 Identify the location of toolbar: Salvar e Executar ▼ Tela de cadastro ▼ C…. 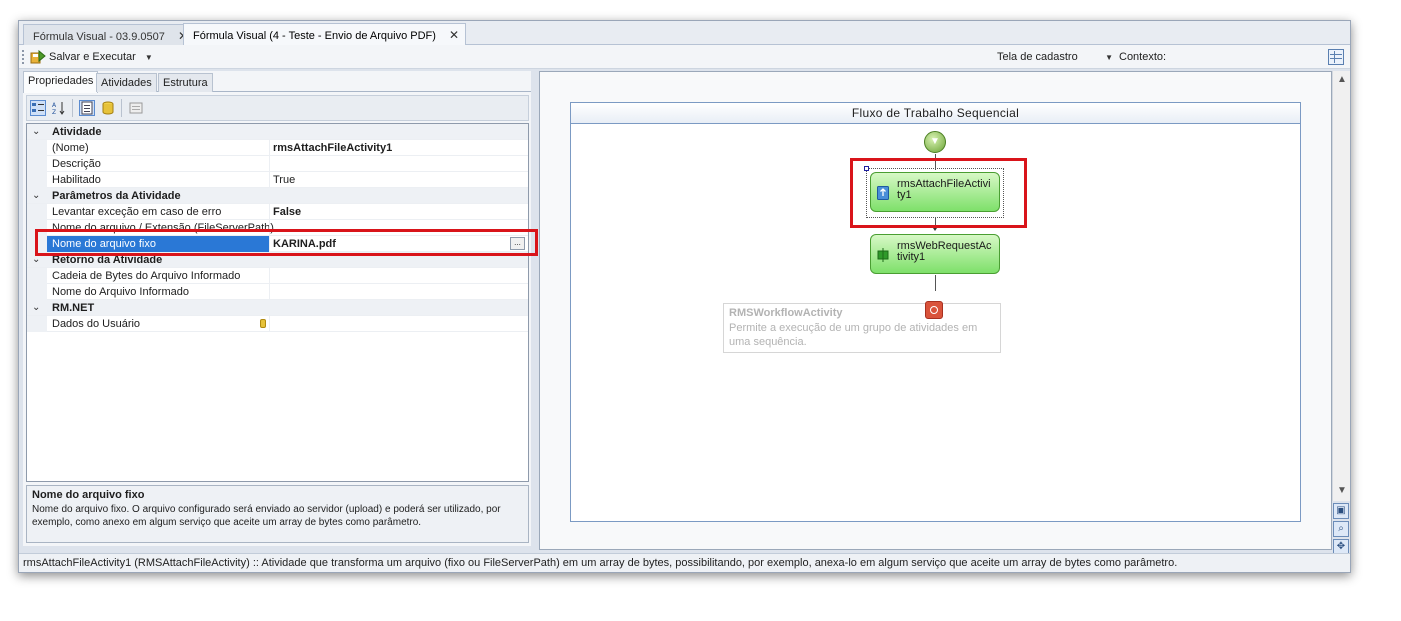
(684, 57).